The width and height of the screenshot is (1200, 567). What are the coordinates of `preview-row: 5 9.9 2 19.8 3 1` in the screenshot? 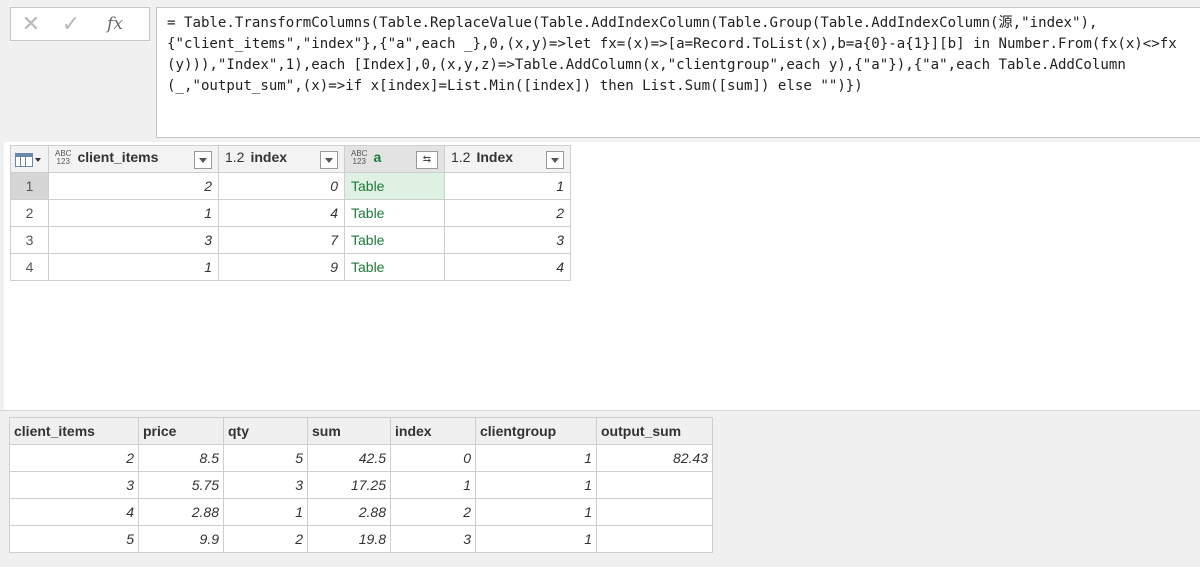 It's located at (361, 539).